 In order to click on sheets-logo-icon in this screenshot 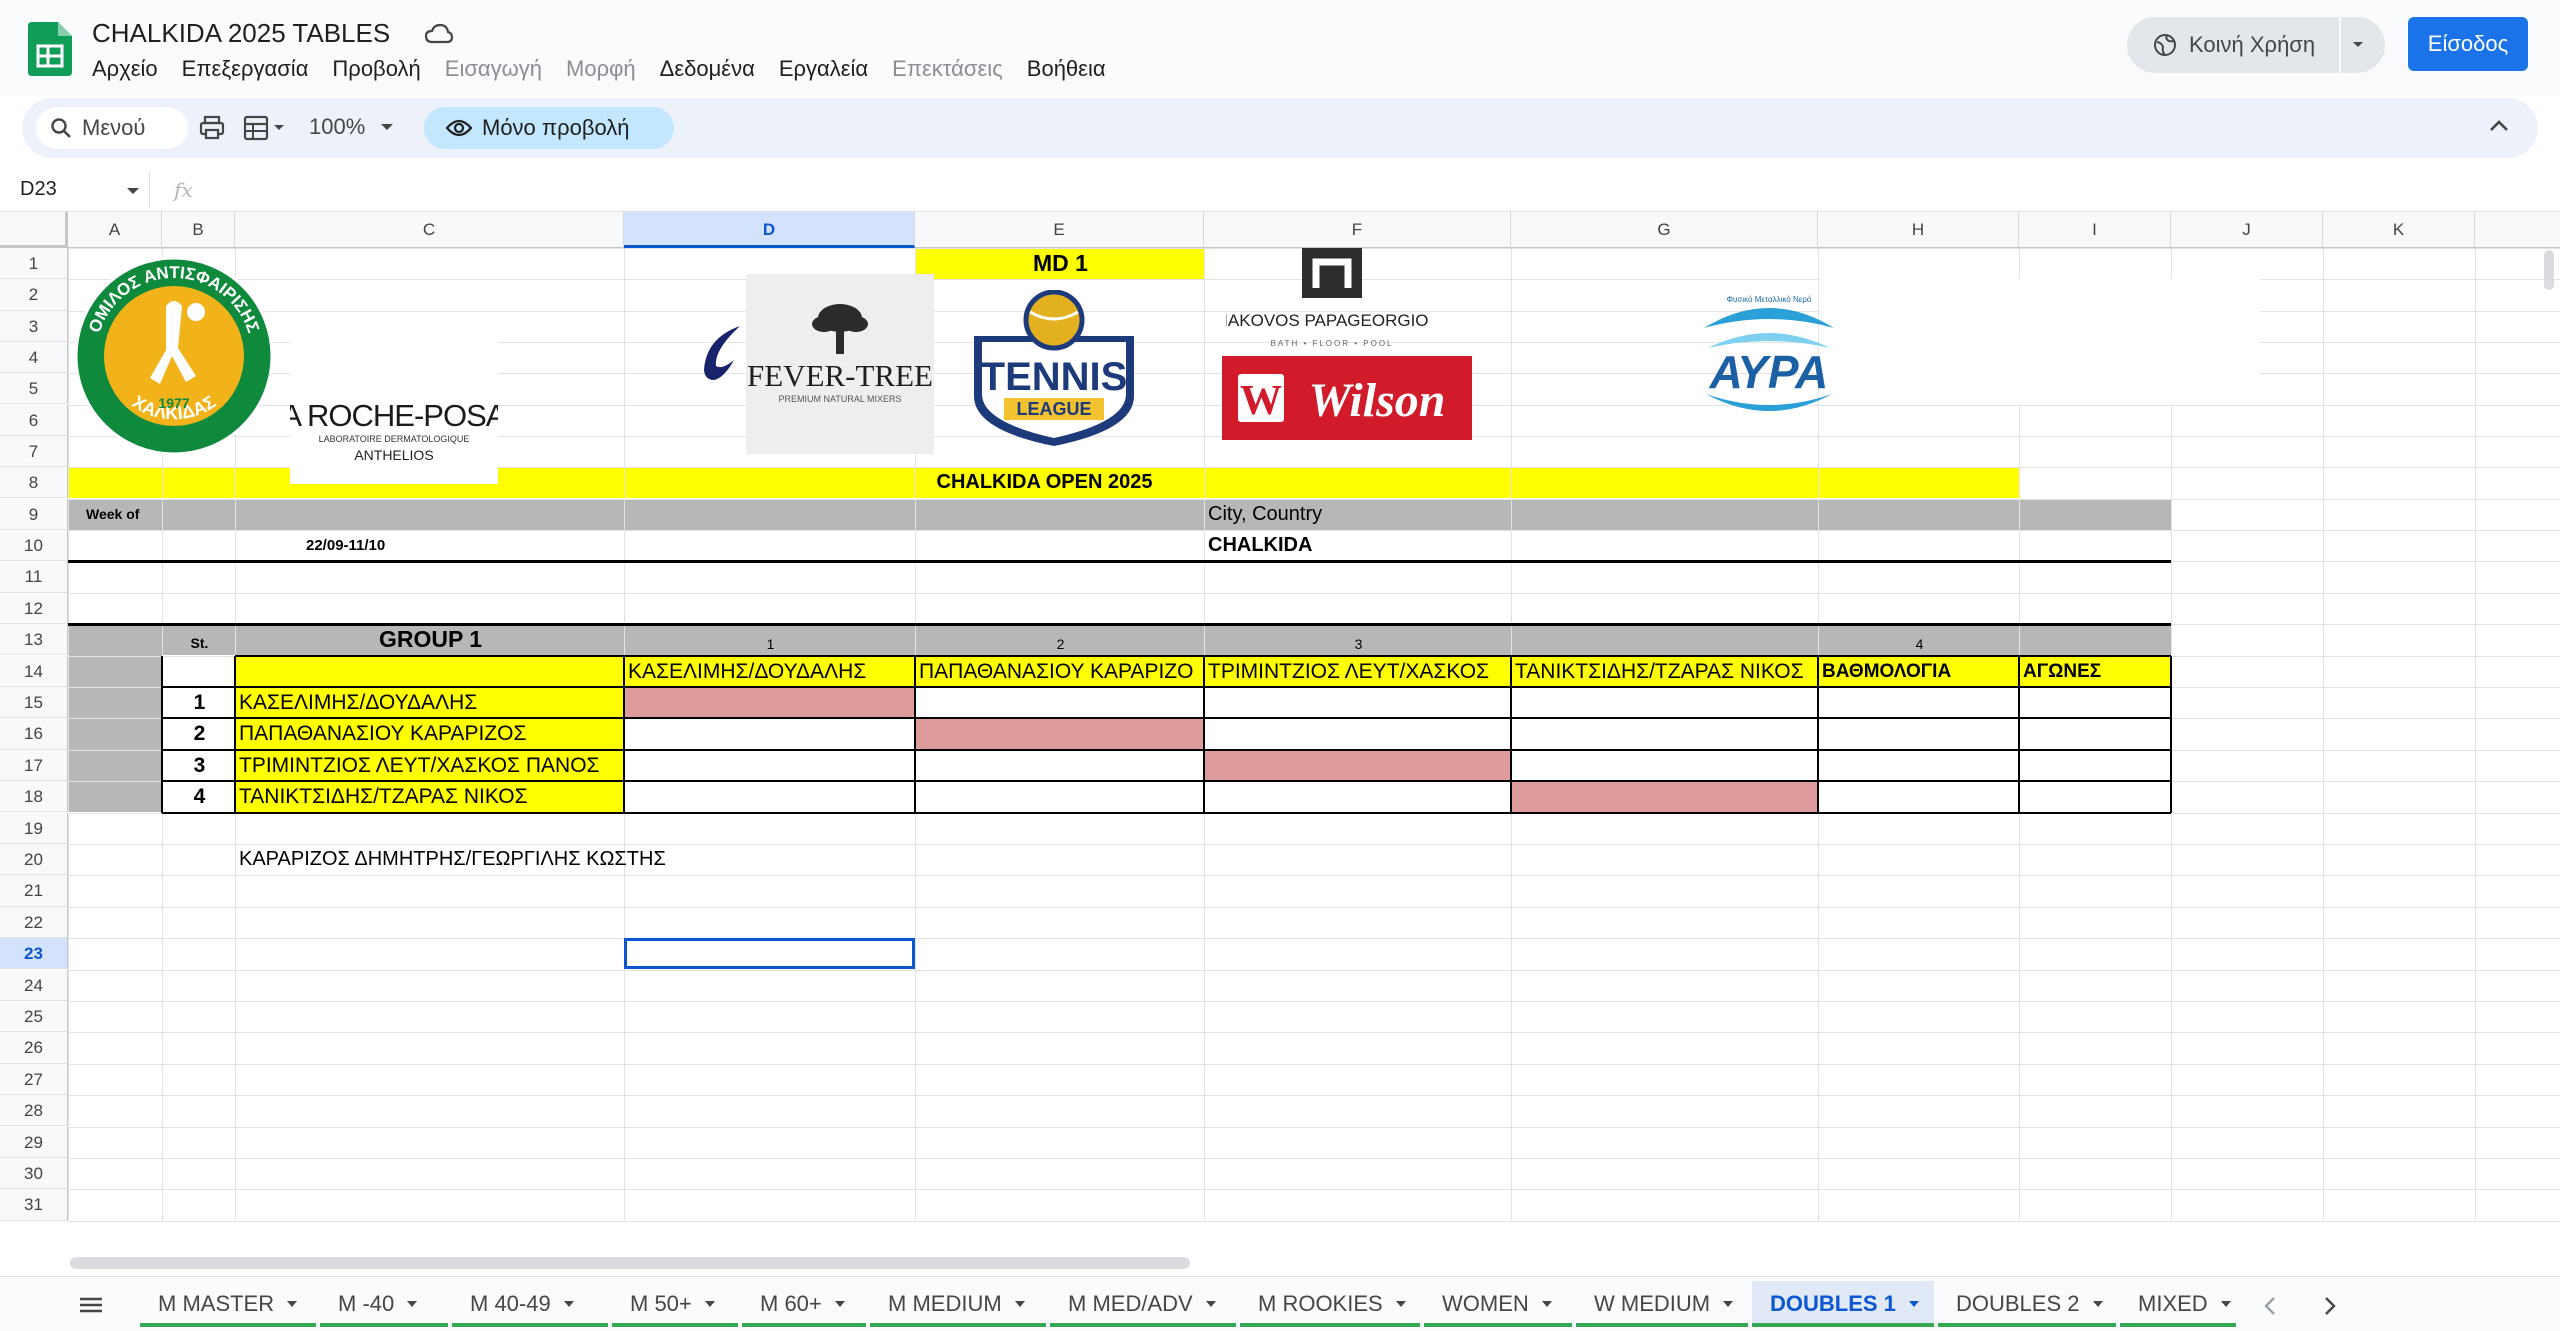, I will do `click(50, 49)`.